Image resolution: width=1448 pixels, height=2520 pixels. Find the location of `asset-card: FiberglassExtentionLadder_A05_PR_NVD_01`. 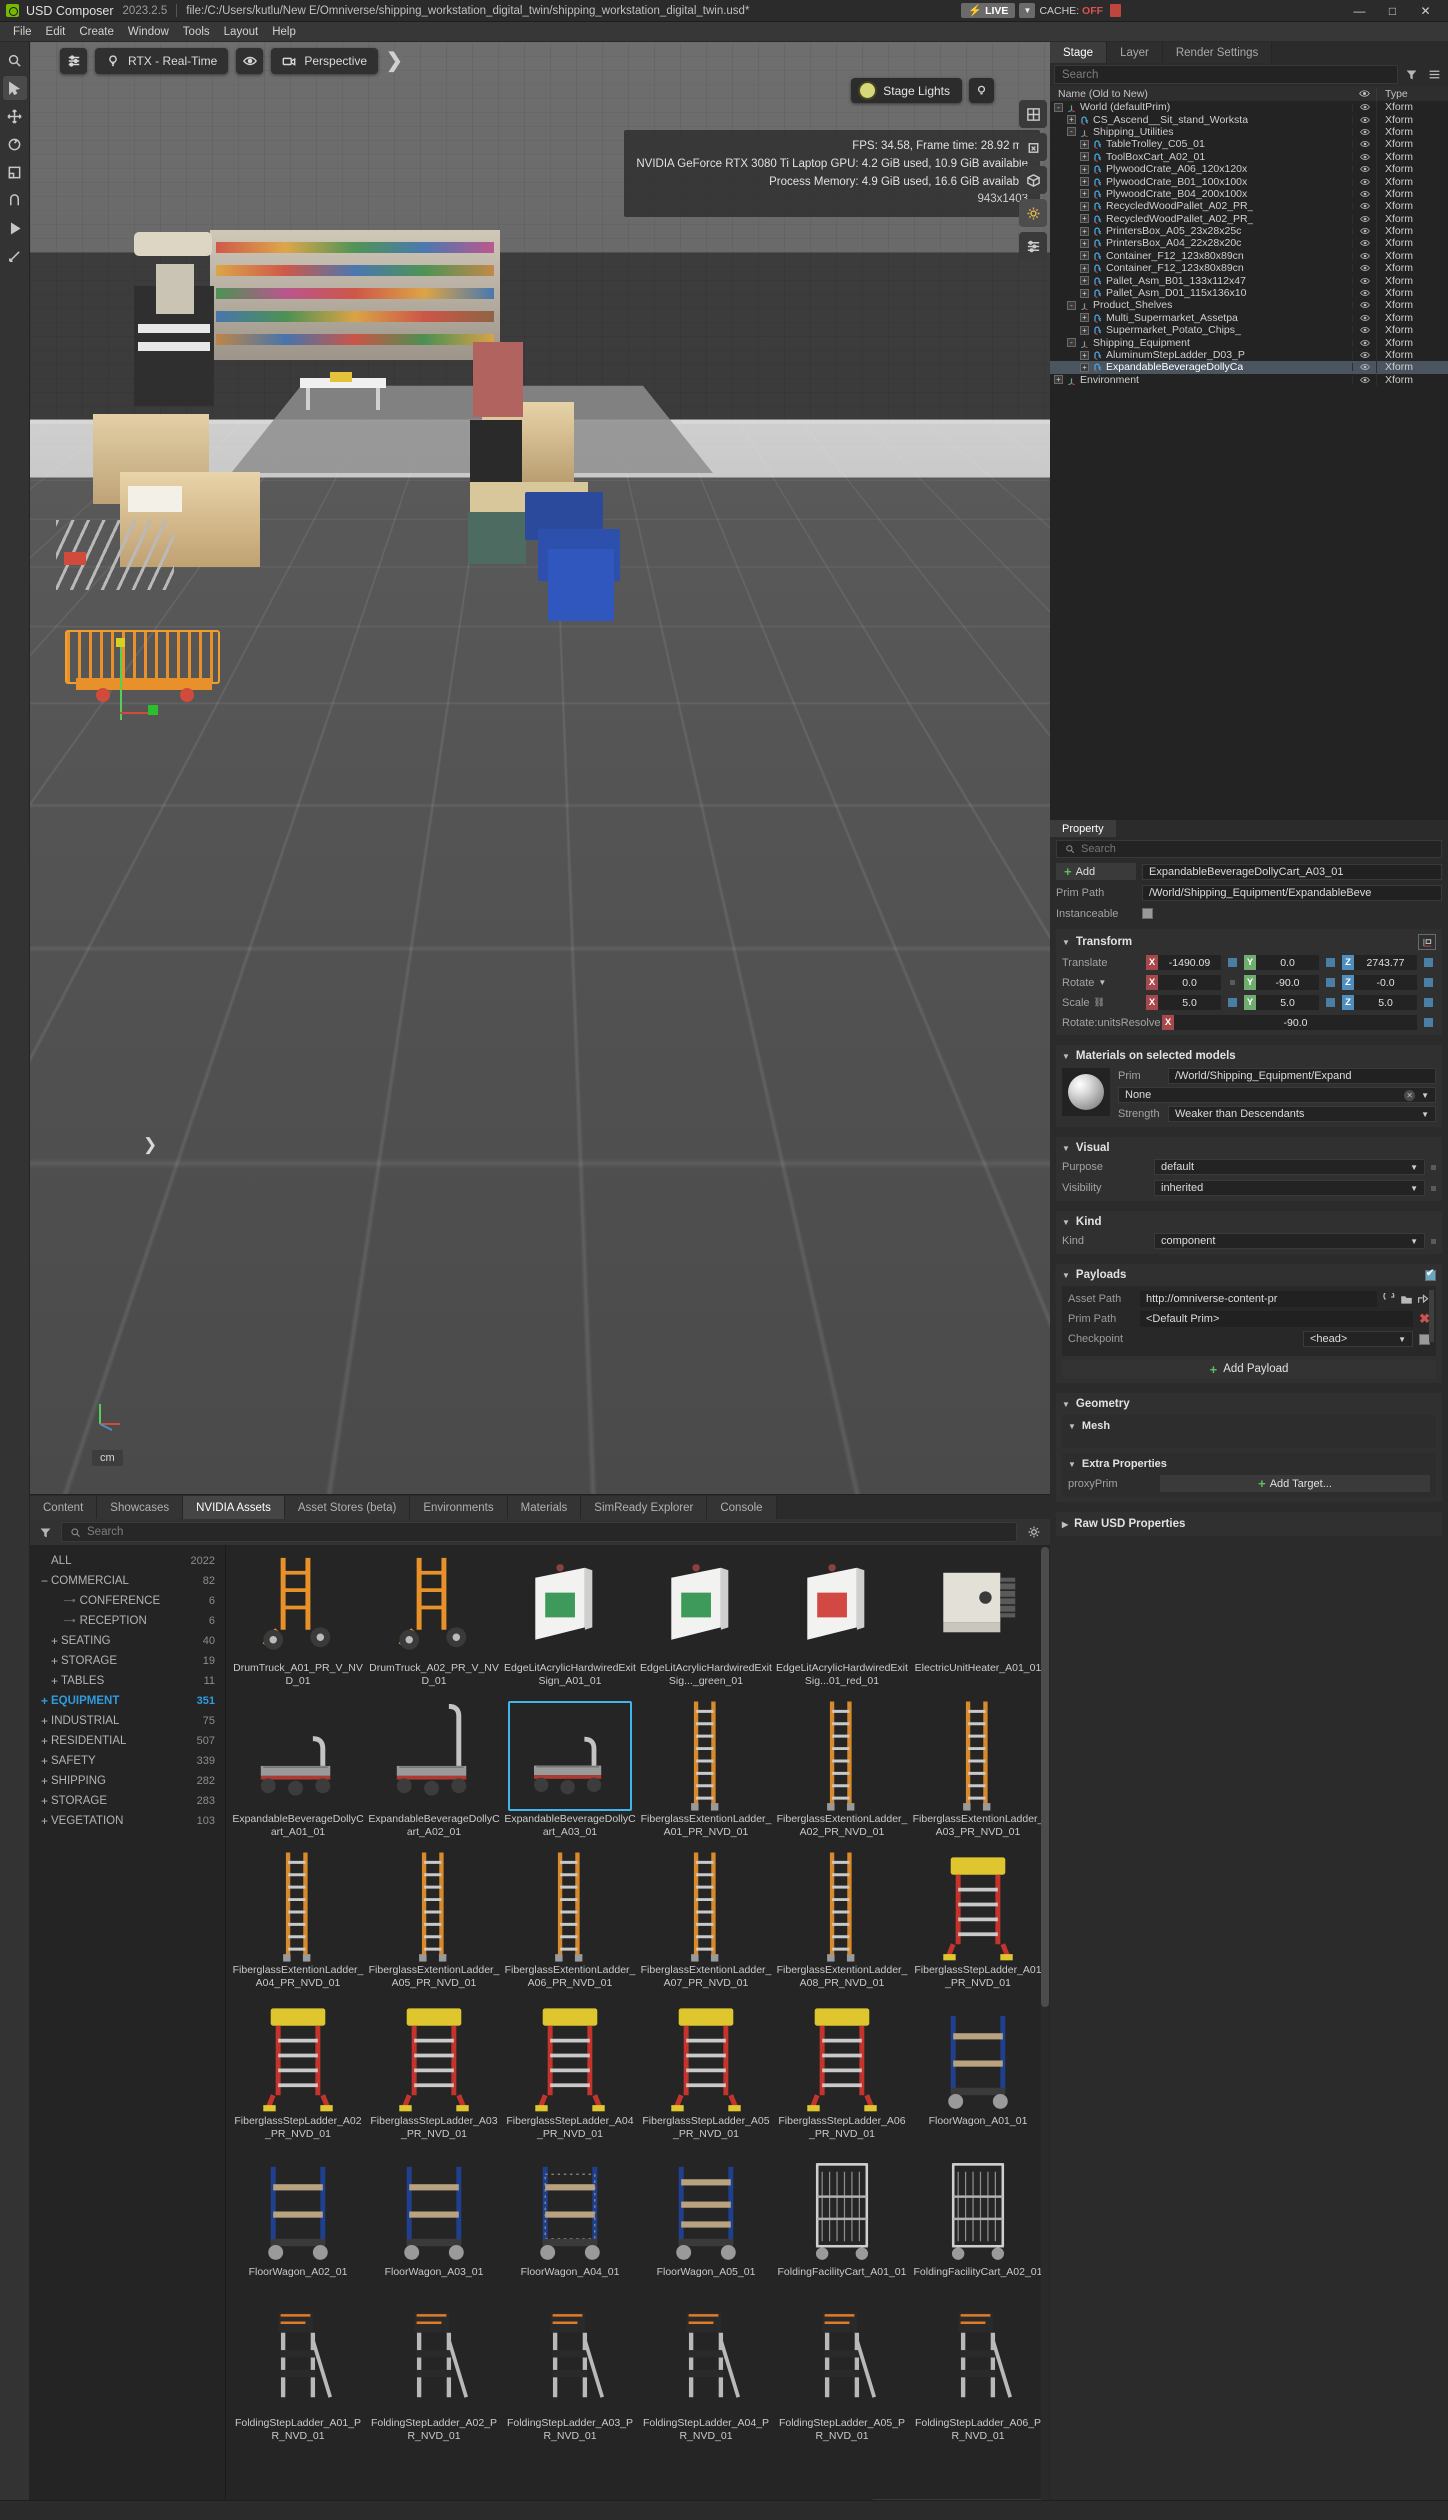

asset-card: FiberglassExtentionLadder_A05_PR_NVD_01 is located at coordinates (434, 1924).